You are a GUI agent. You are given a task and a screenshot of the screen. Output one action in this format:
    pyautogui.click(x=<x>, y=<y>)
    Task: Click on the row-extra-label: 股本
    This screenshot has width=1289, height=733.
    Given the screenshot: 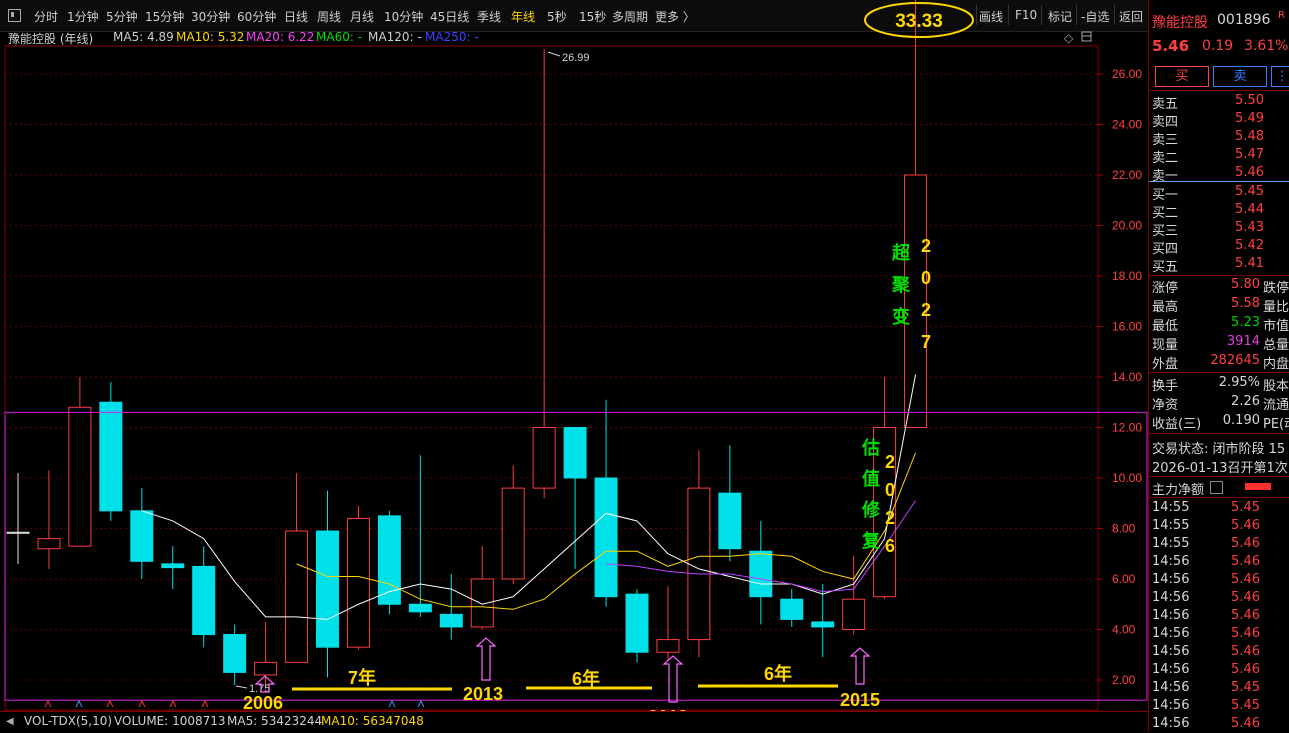 What is the action you would take?
    pyautogui.click(x=1276, y=386)
    